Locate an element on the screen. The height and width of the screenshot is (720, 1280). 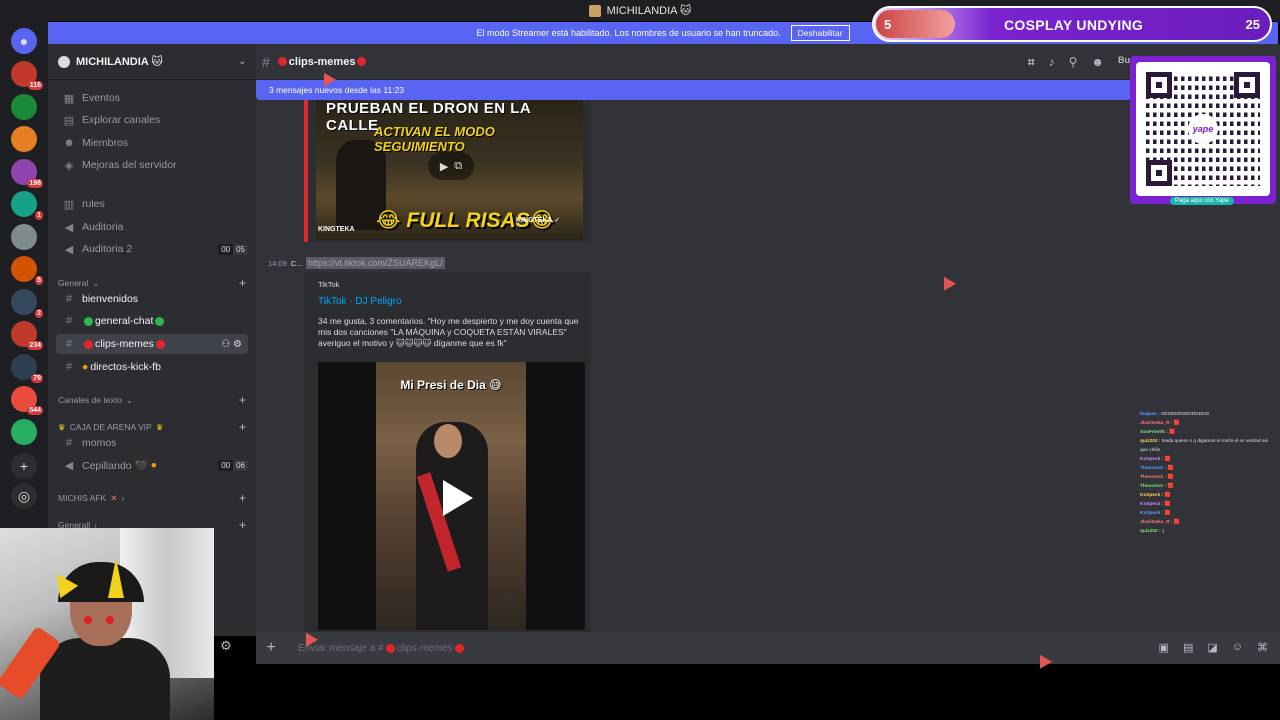
apps-icon: ⌘ is located at coordinates (1262, 647).